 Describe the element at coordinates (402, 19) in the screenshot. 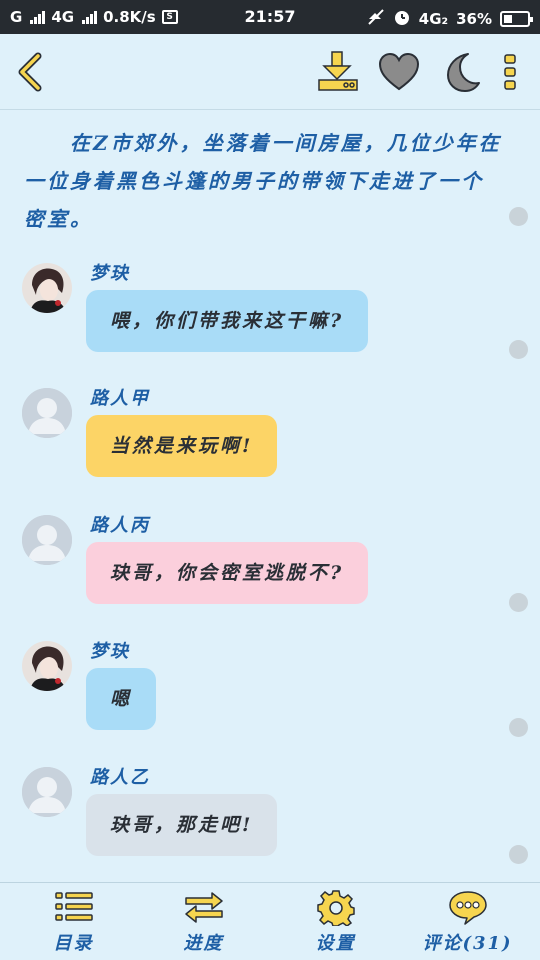

I see `alarm-icon` at that location.